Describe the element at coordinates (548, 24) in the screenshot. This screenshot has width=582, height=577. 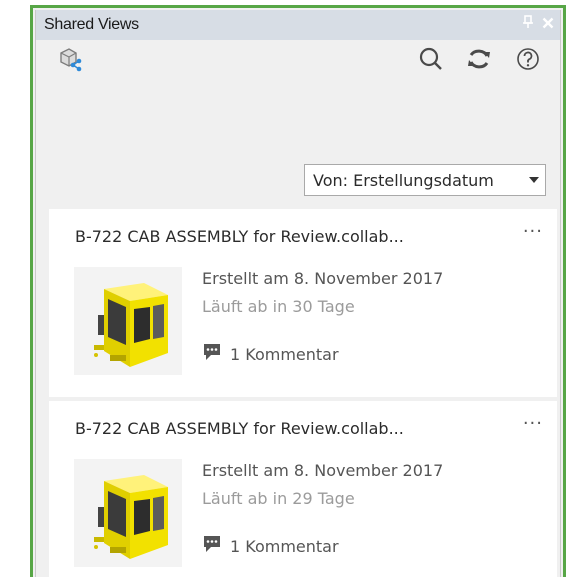
I see `close-icon` at that location.